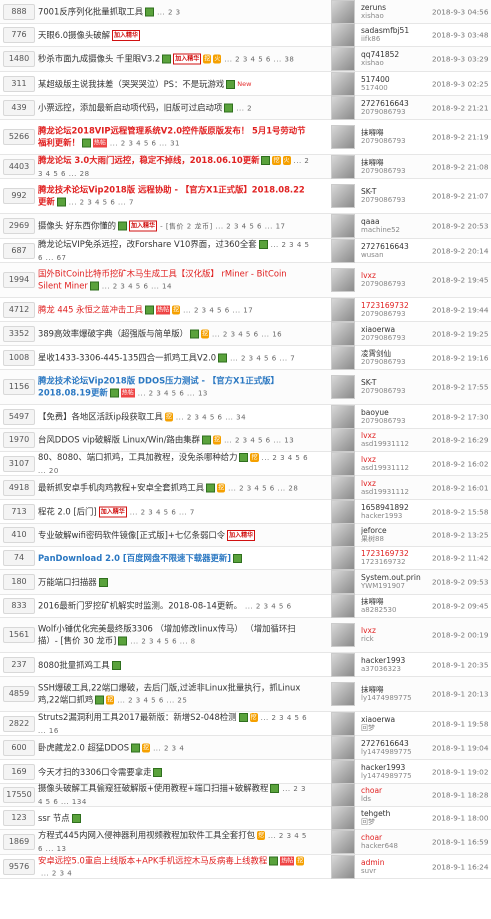  Describe the element at coordinates (395, 230) in the screenshot. I see `last-poster-name: machine52` at that location.